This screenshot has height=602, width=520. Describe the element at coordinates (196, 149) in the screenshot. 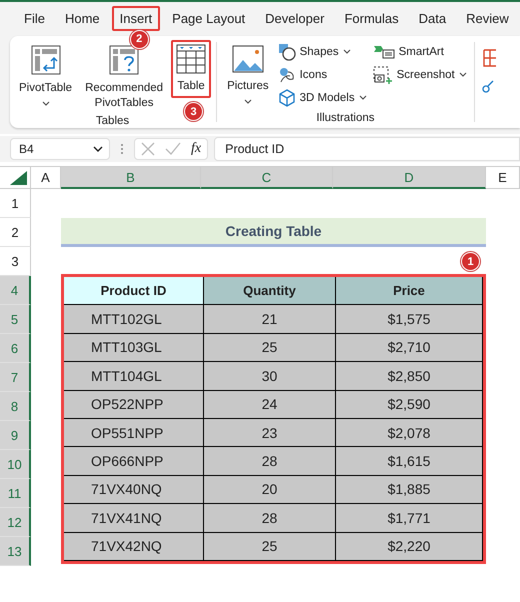

I see `insert-function-button: fx` at that location.